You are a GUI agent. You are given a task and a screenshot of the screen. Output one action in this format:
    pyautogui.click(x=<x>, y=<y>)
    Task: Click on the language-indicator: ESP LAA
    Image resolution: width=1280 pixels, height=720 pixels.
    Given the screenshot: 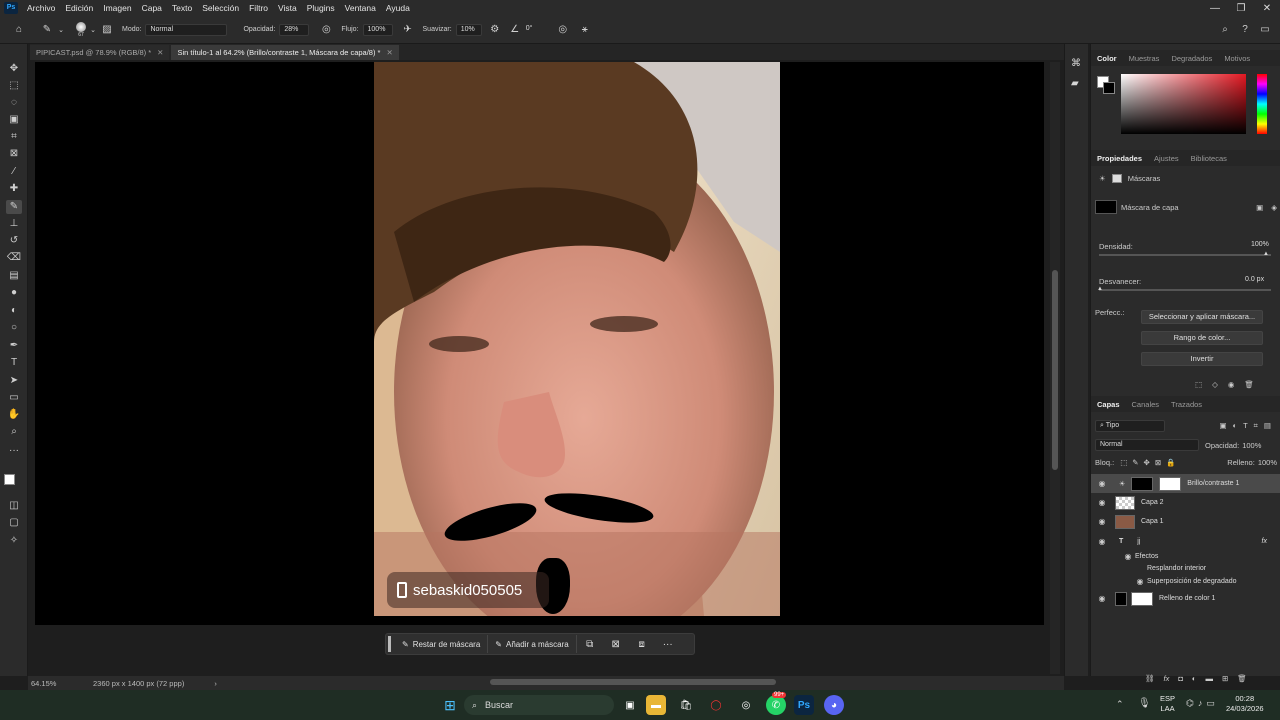 What is the action you would take?
    pyautogui.click(x=1167, y=704)
    